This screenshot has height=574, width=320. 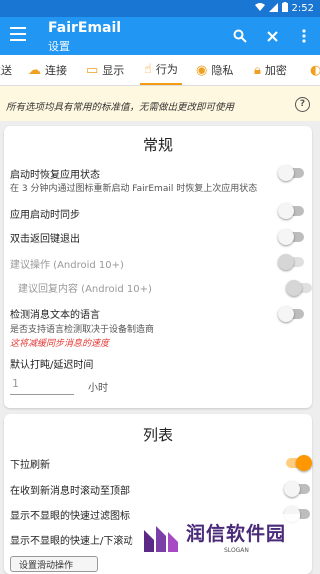 I want to click on menu-icon, so click(x=18, y=34).